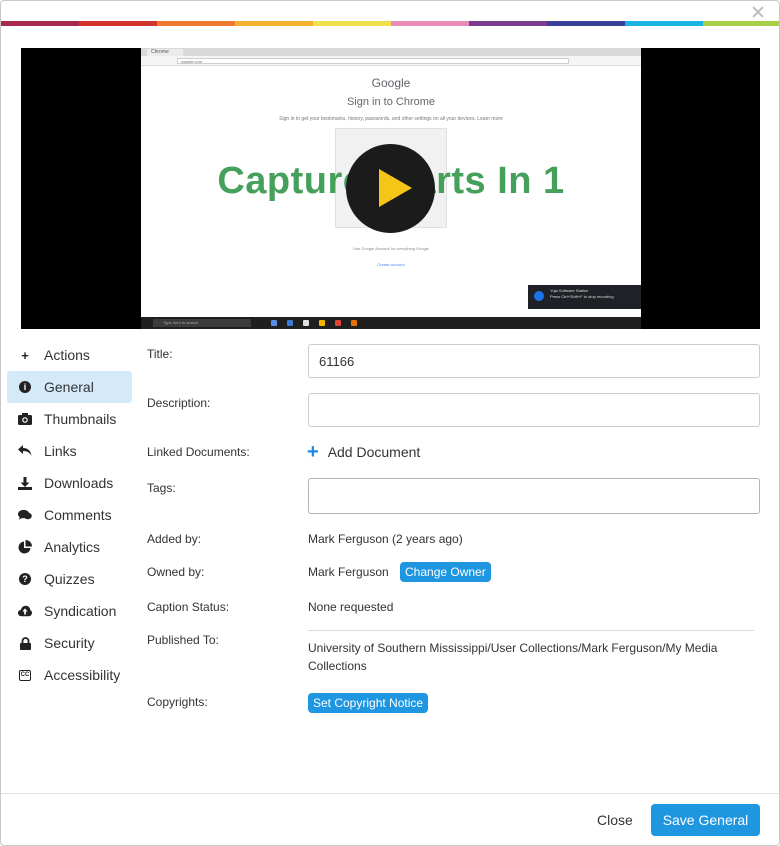 This screenshot has height=846, width=780. I want to click on closed-captions-icon: CC, so click(25, 675).